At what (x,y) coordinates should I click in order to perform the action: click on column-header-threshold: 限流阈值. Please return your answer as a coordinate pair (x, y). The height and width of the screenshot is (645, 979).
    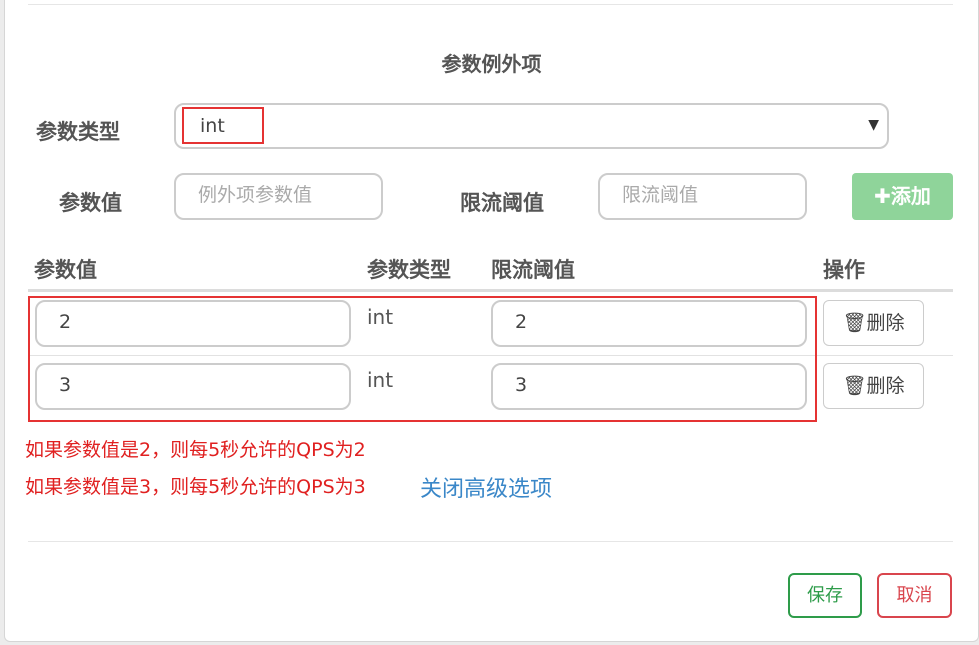
    Looking at the image, I should click on (533, 270).